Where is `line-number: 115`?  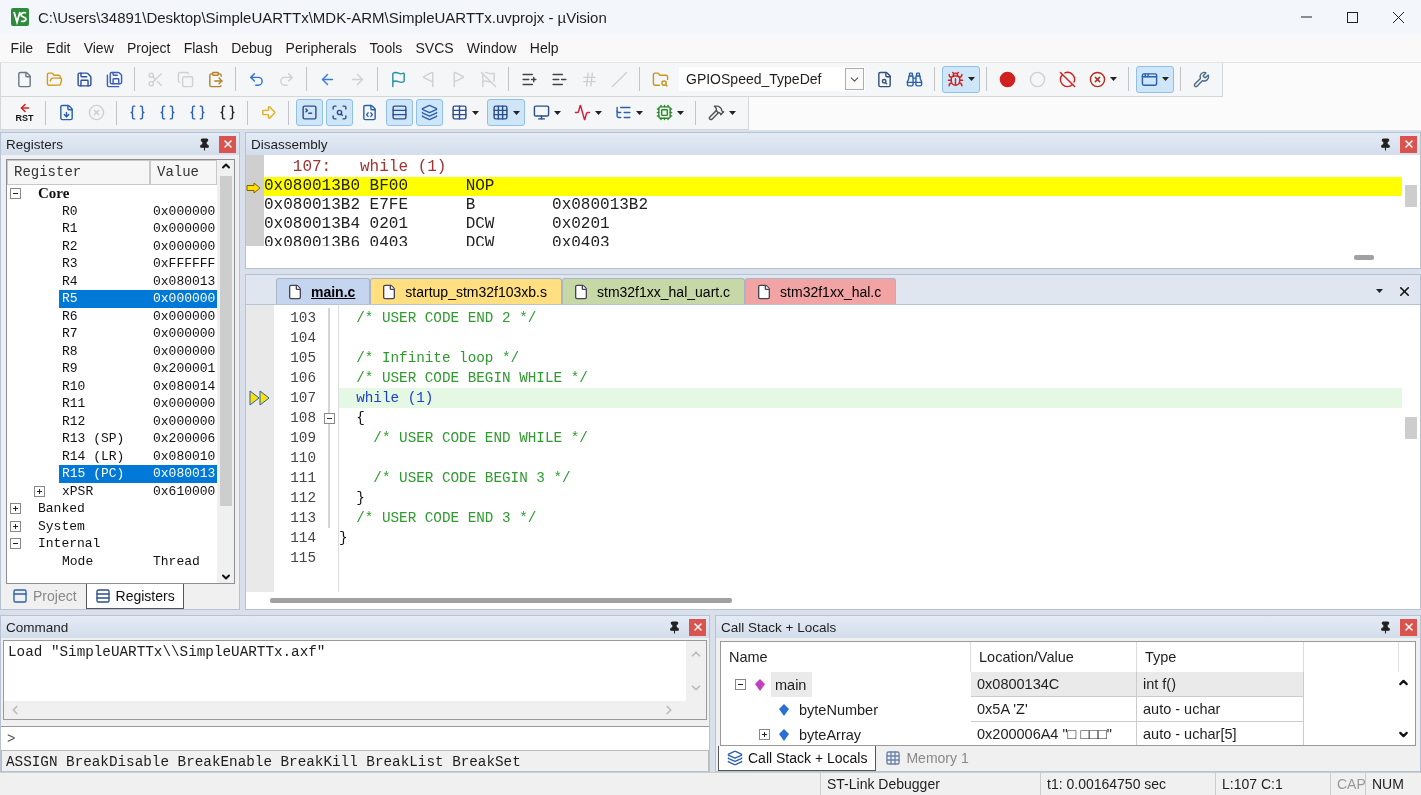
line-number: 115 is located at coordinates (303, 558).